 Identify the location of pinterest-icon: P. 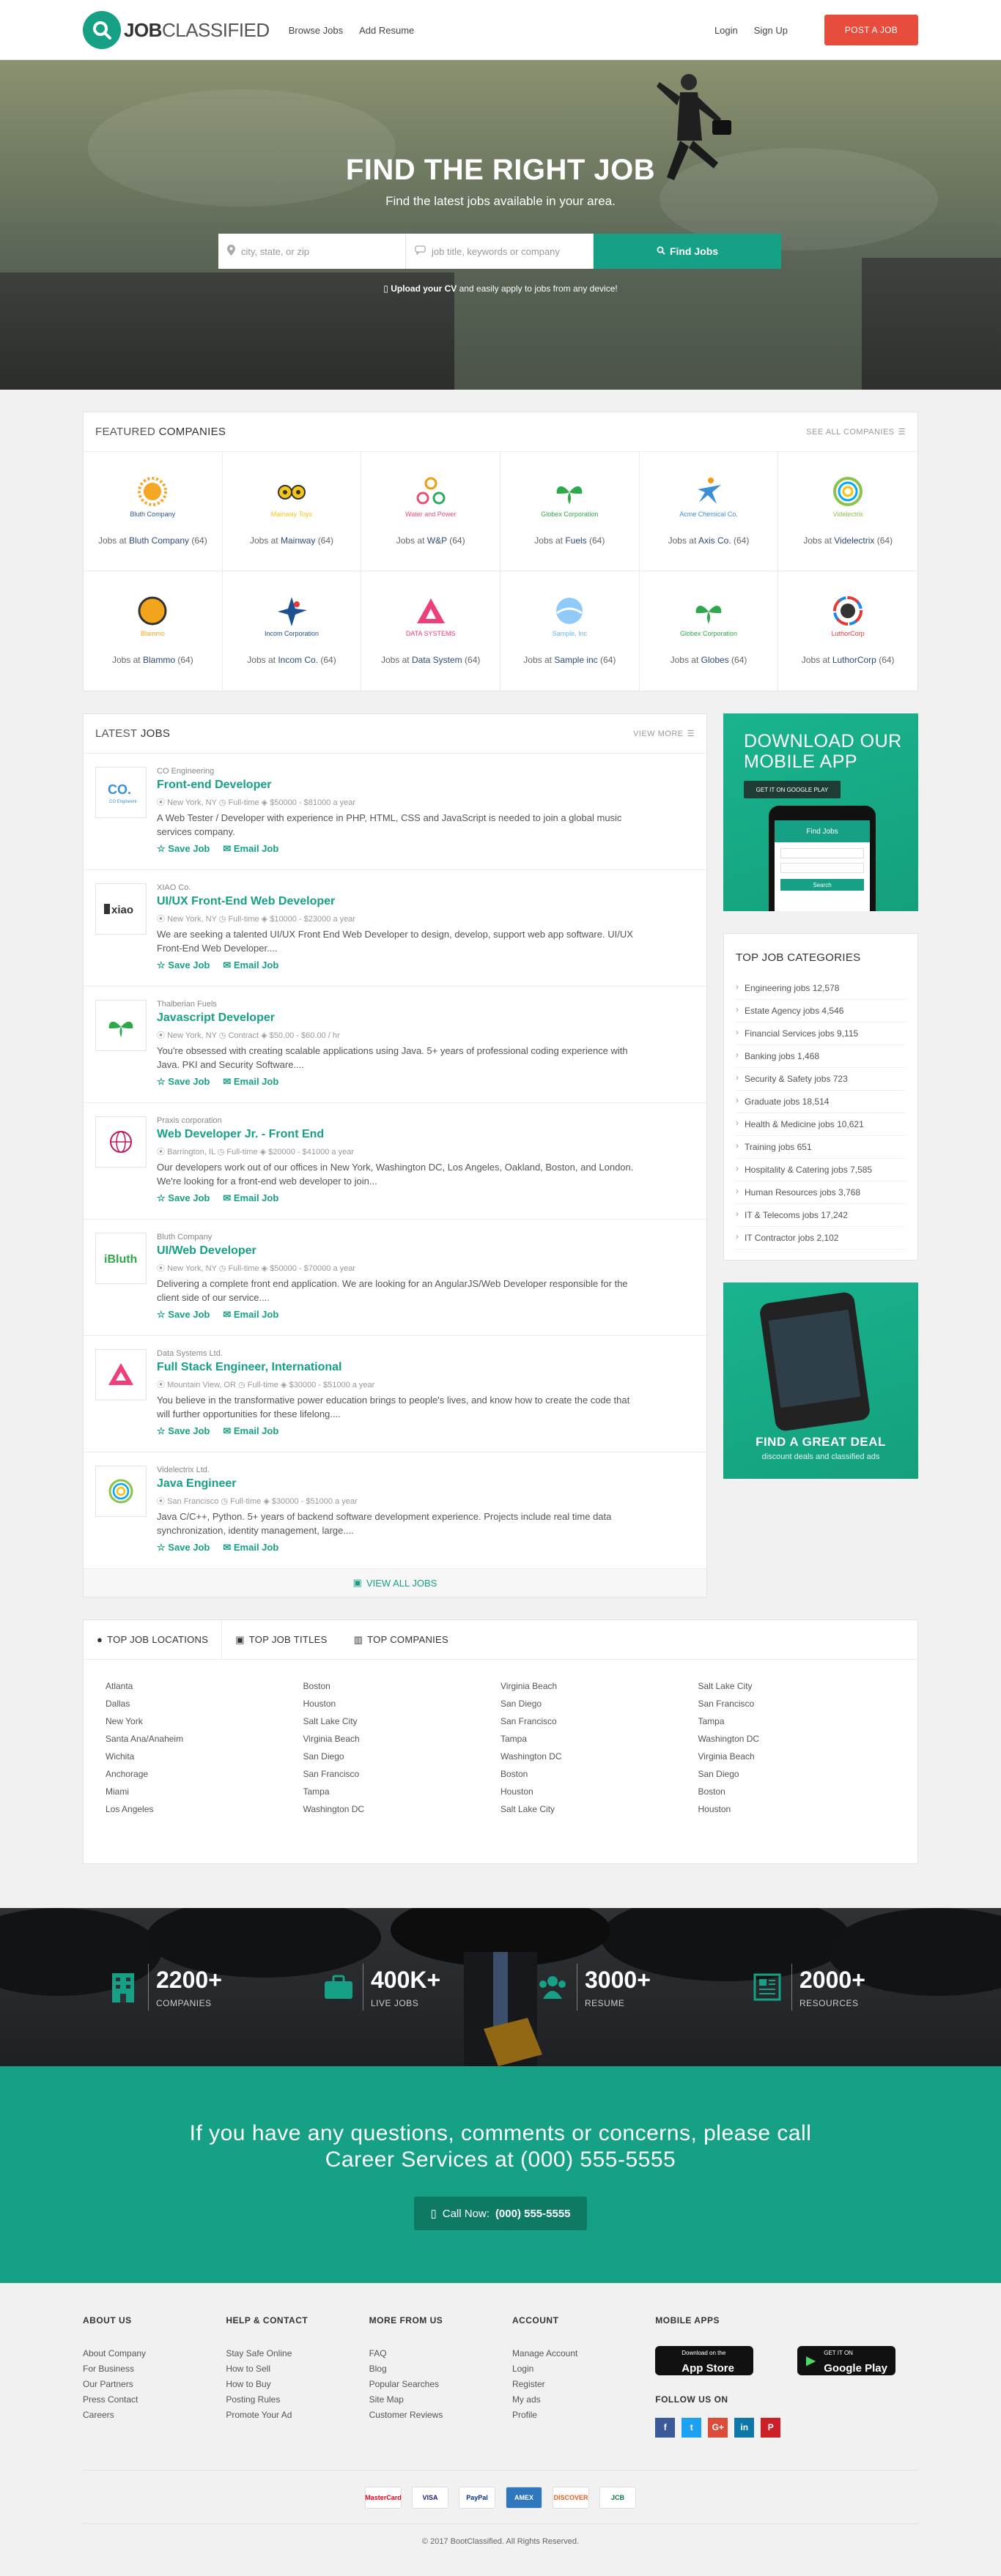
(771, 2428).